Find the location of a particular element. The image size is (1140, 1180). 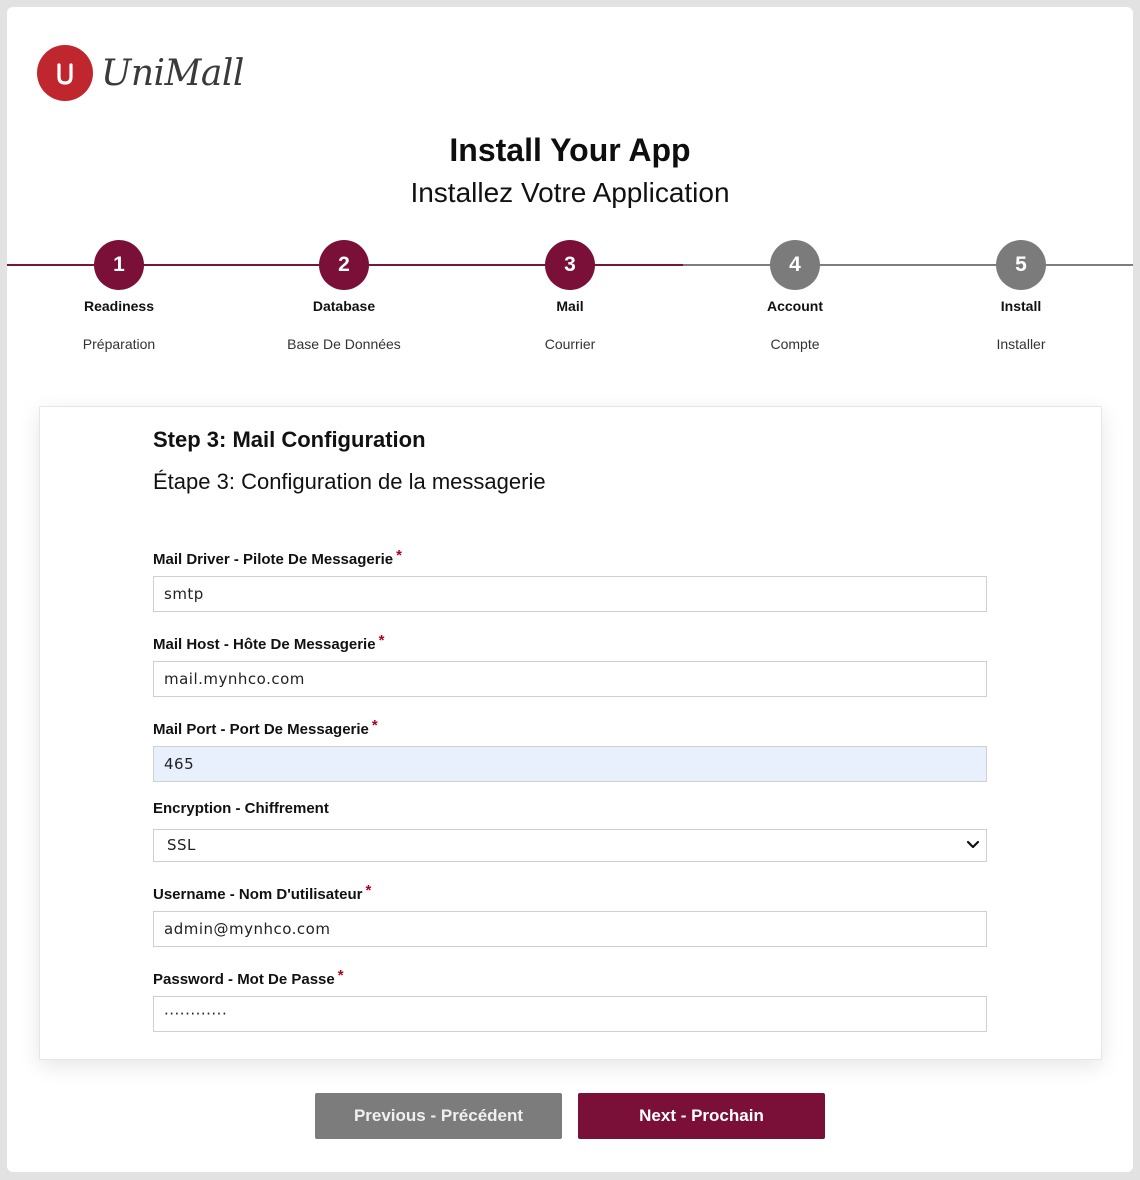

next-button: Next - Prochain is located at coordinates (701, 1116).